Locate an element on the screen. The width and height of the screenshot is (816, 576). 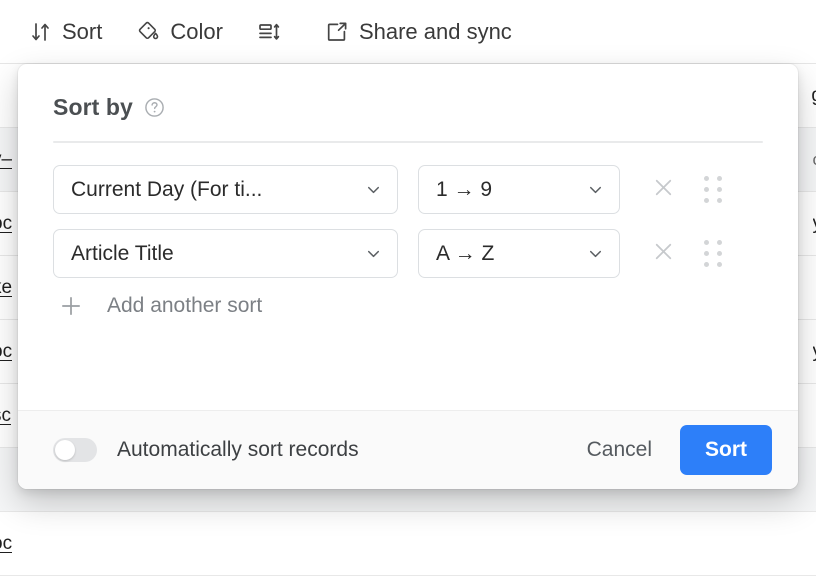
sort-direction-select-2: A → Z is located at coordinates (519, 253).